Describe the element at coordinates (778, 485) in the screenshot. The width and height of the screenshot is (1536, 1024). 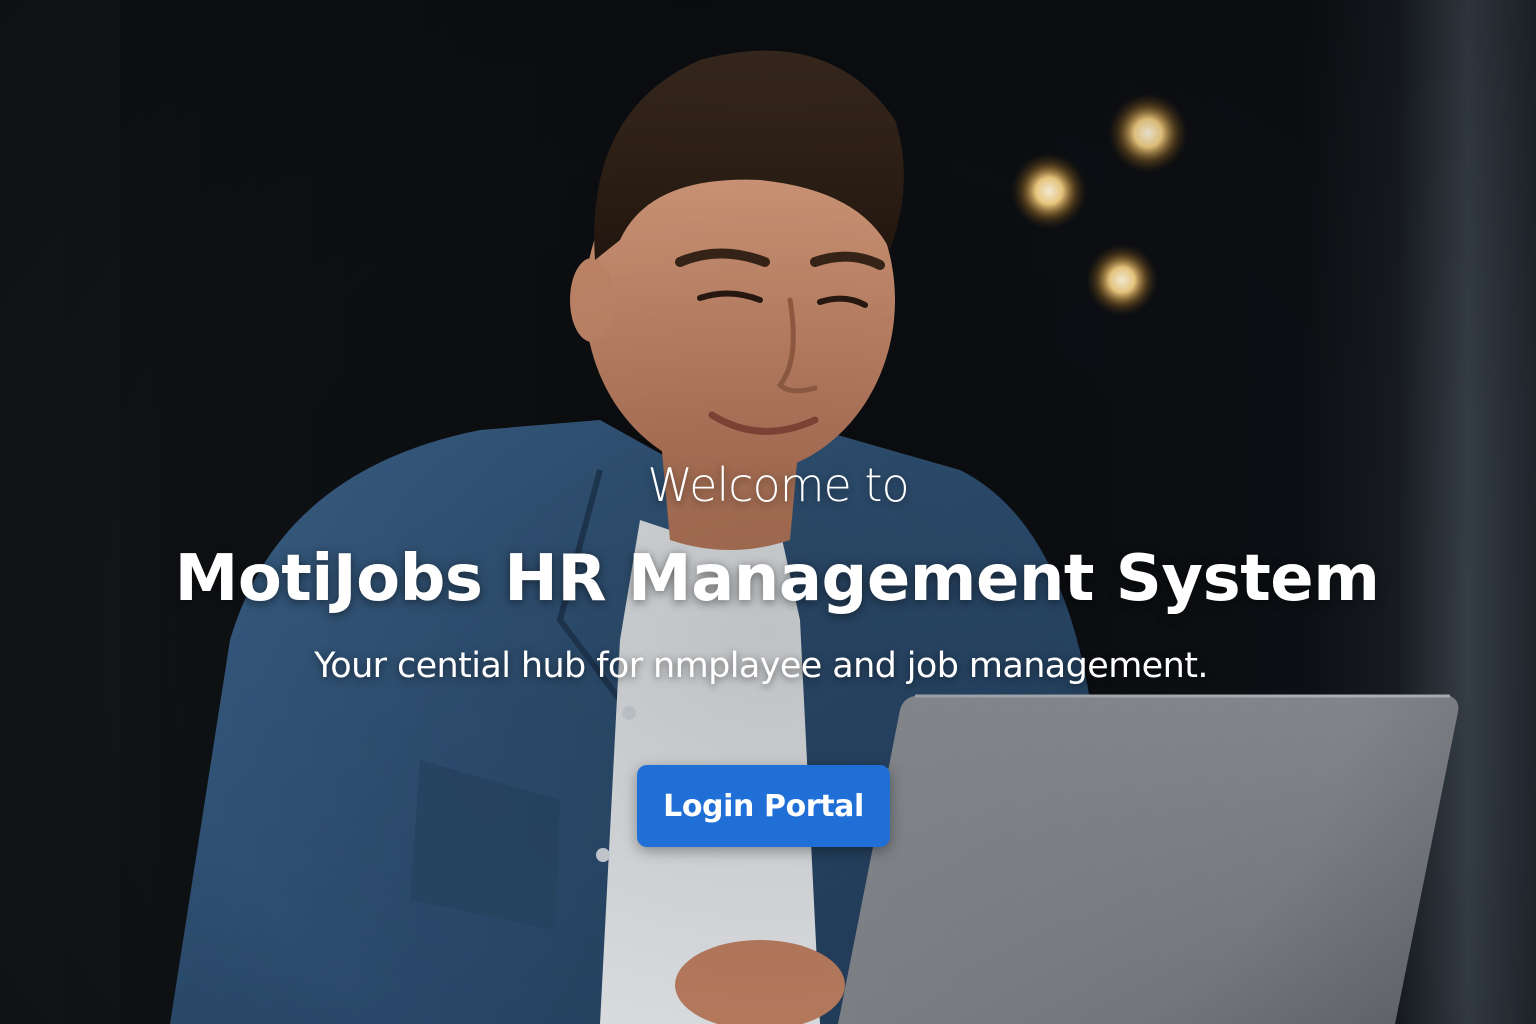
I see `welcome-text: Welcome to` at that location.